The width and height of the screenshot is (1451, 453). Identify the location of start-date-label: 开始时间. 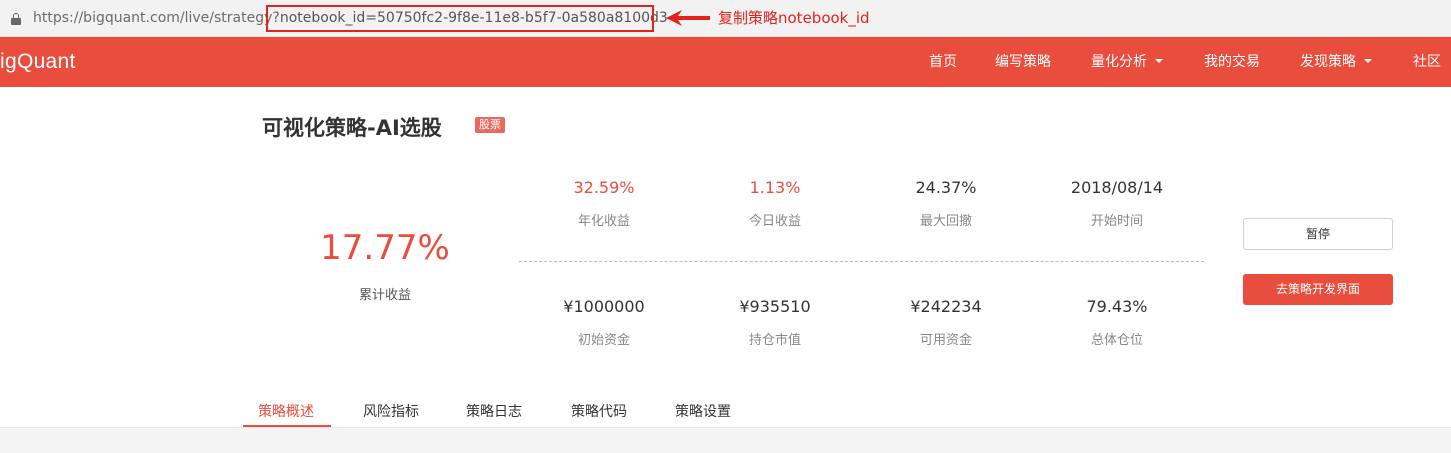
(1116, 221).